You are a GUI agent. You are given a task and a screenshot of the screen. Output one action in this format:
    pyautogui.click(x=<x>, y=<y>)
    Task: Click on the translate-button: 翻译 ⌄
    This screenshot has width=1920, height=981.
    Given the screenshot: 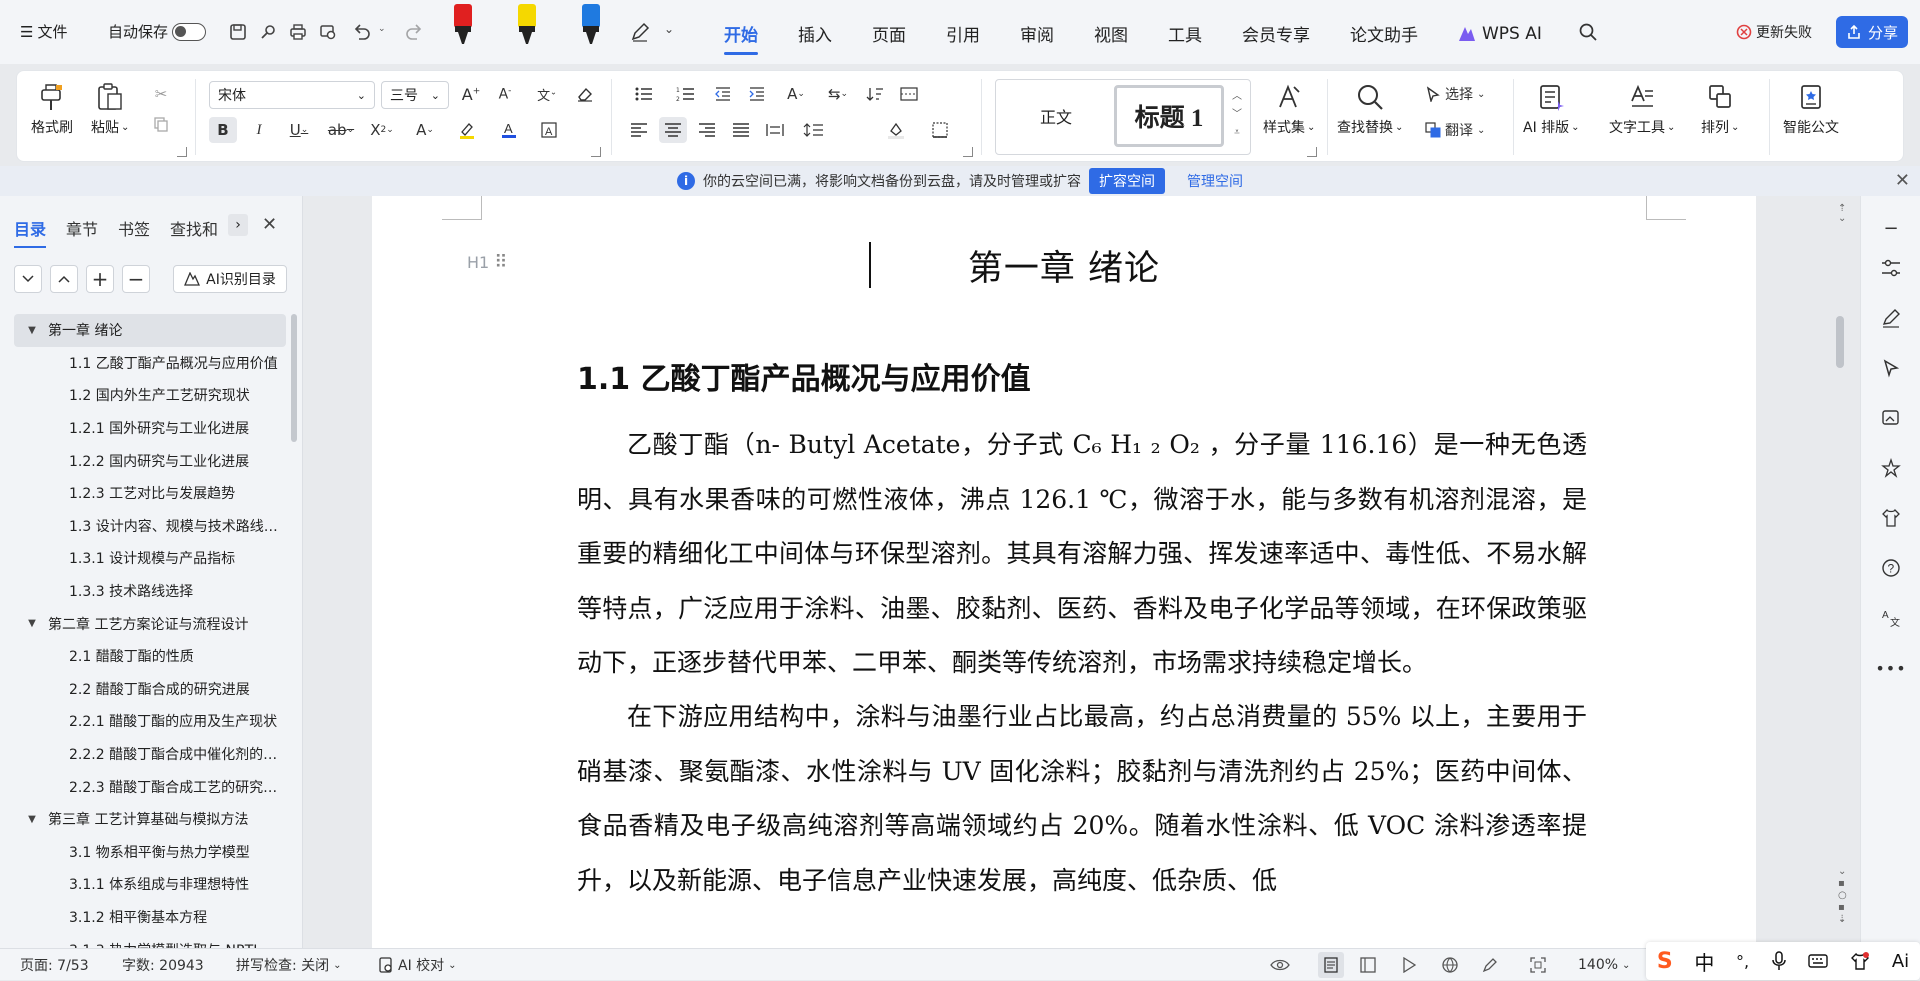 What is the action you would take?
    pyautogui.click(x=1463, y=130)
    